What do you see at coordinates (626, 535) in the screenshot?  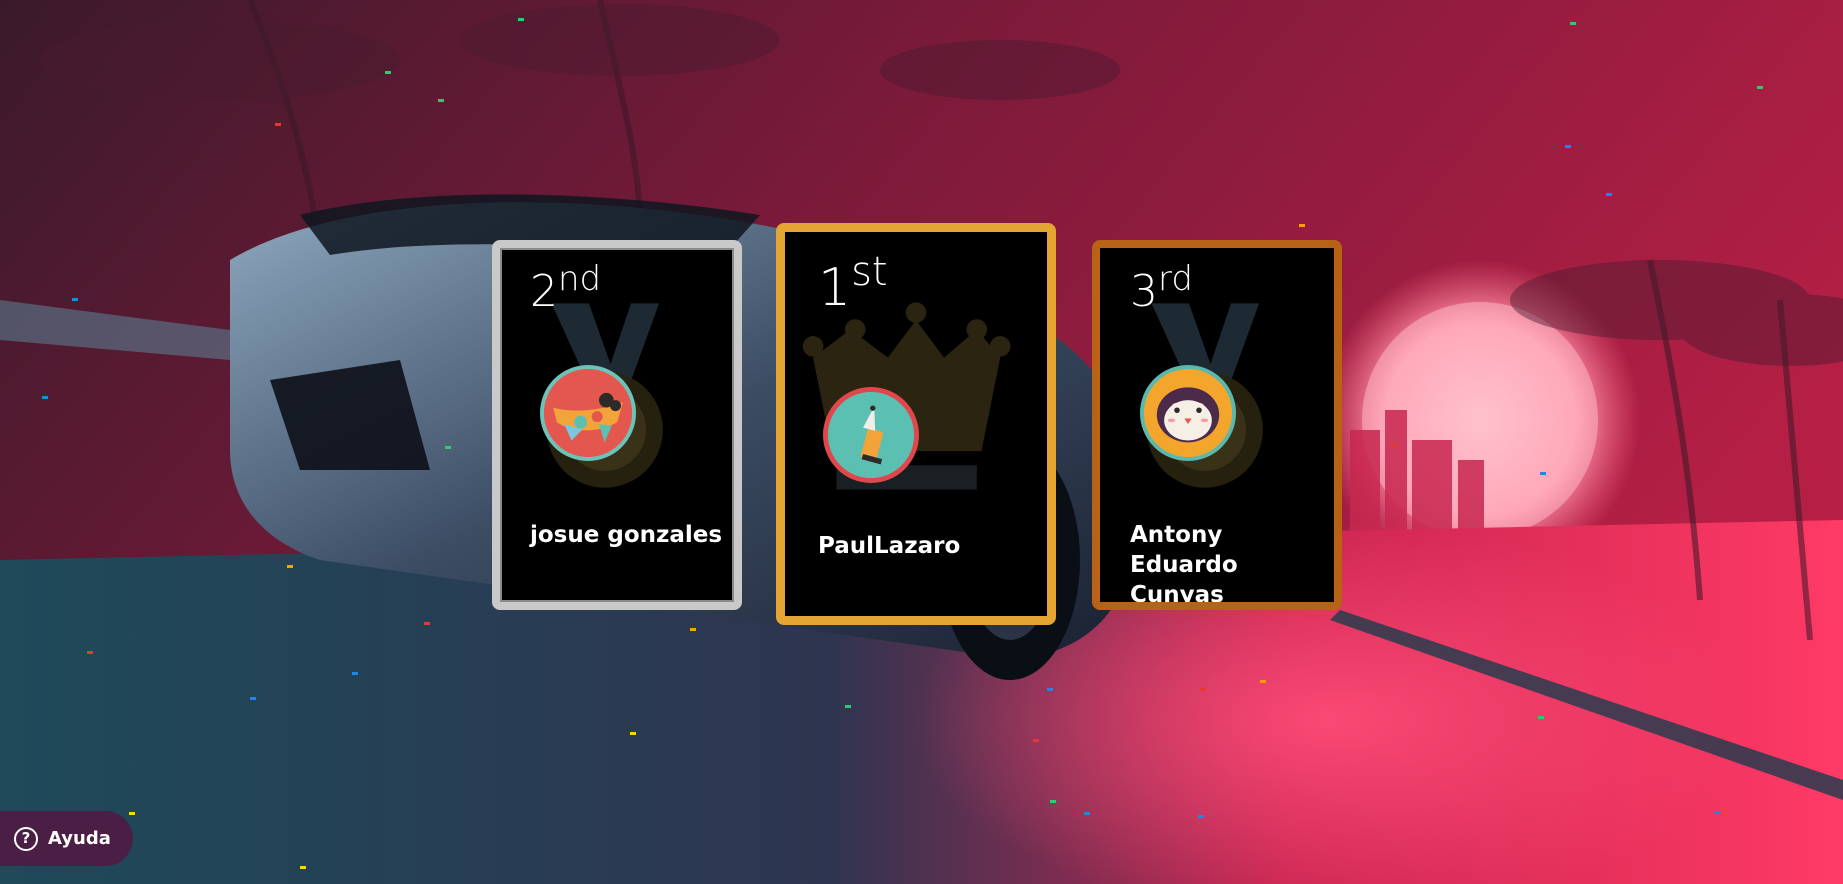 I see `player-name: josue gonzales` at bounding box center [626, 535].